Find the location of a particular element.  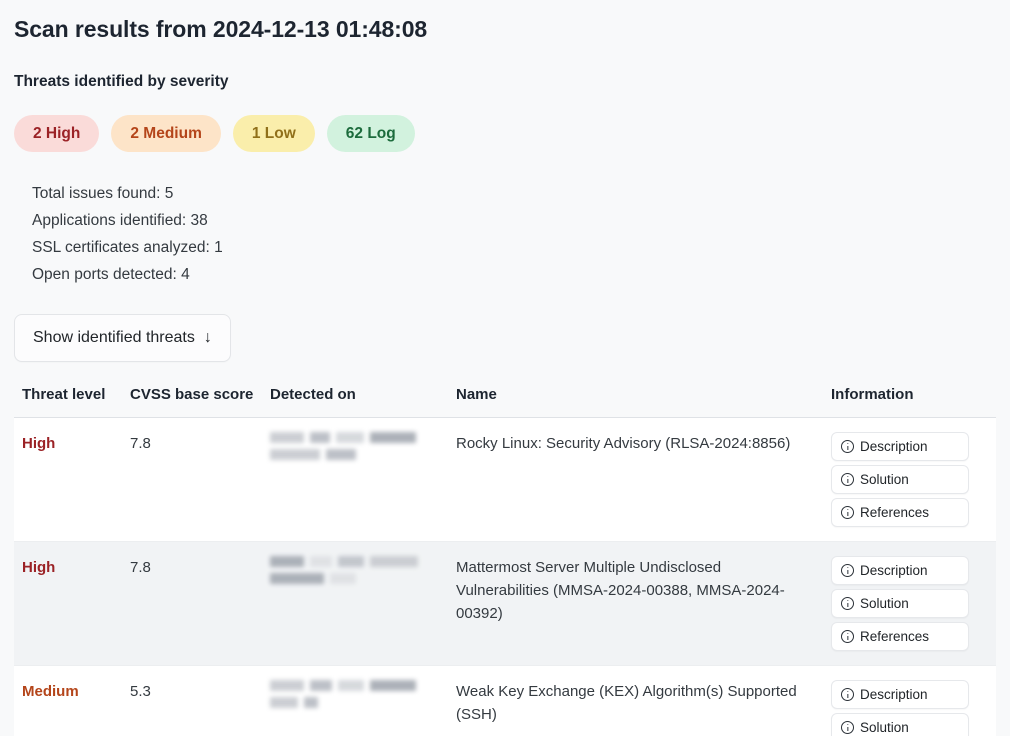

severity-badge-log: 62 Log is located at coordinates (370, 133).